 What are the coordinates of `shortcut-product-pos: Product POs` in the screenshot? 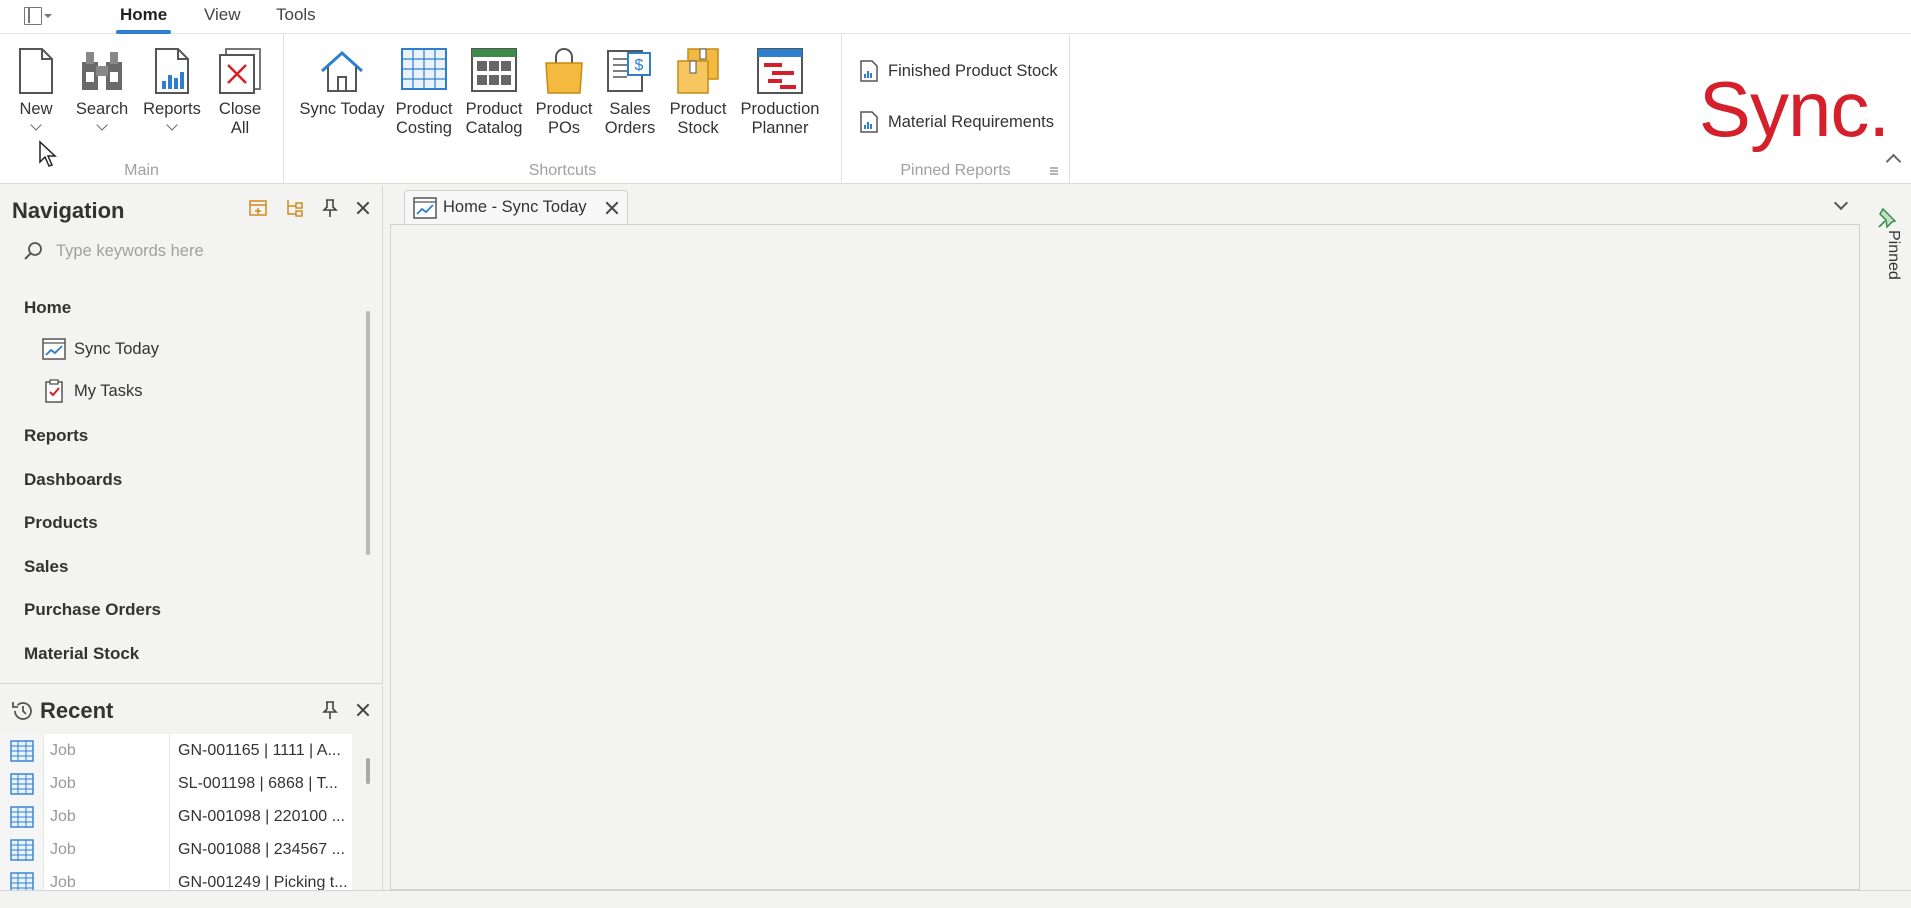 It's located at (564, 92).